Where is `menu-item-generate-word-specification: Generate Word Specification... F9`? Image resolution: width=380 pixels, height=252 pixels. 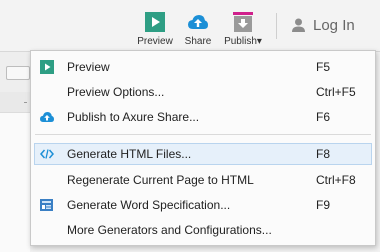 menu-item-generate-word-specification: Generate Word Specification... F9 is located at coordinates (203, 205).